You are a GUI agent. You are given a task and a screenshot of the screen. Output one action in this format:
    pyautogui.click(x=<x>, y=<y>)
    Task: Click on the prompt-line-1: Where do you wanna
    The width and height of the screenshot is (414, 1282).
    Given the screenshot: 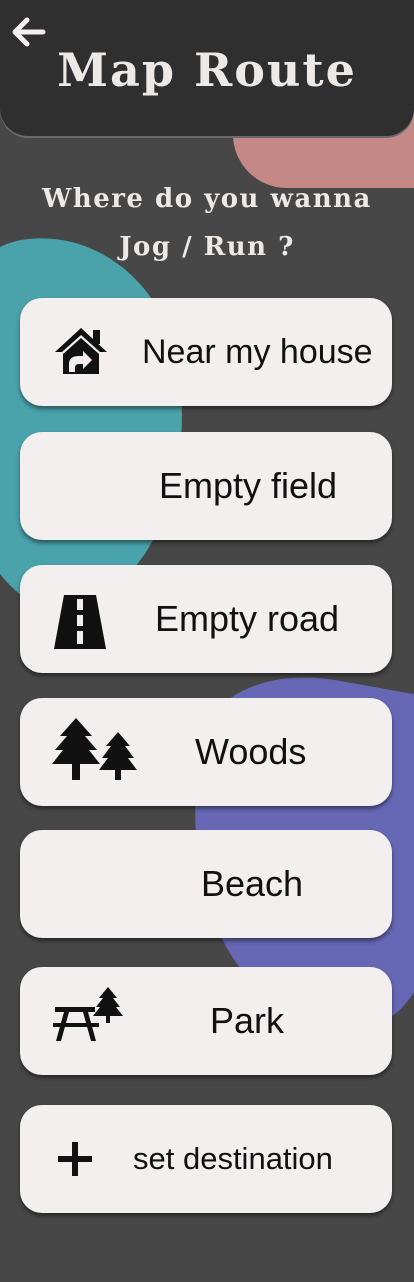 What is the action you would take?
    pyautogui.click(x=207, y=199)
    